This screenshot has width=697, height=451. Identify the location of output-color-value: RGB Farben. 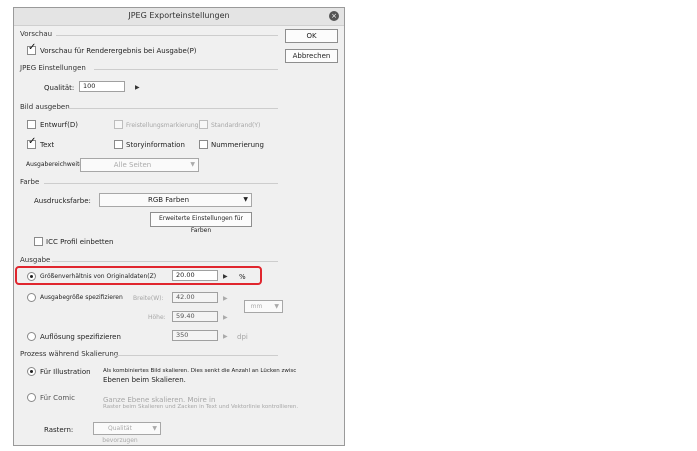
(168, 200).